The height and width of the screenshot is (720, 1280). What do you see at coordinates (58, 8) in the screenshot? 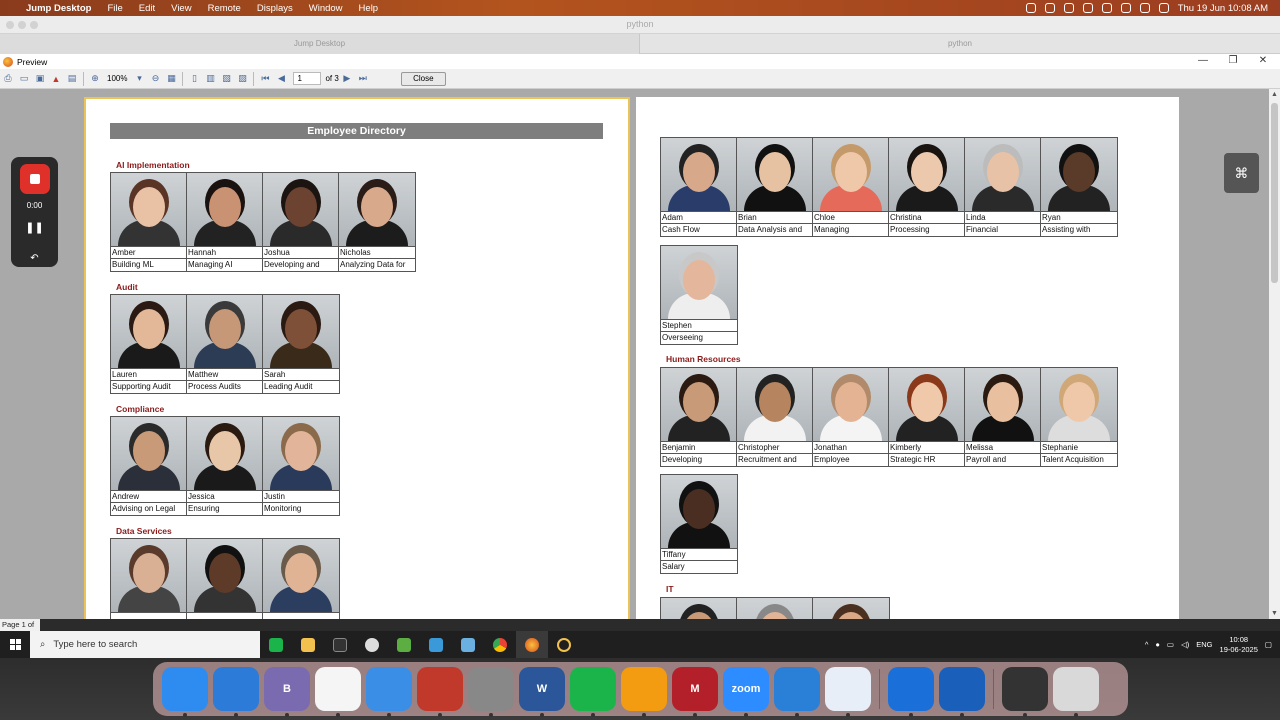
I see `app-name: Jump Desktop` at bounding box center [58, 8].